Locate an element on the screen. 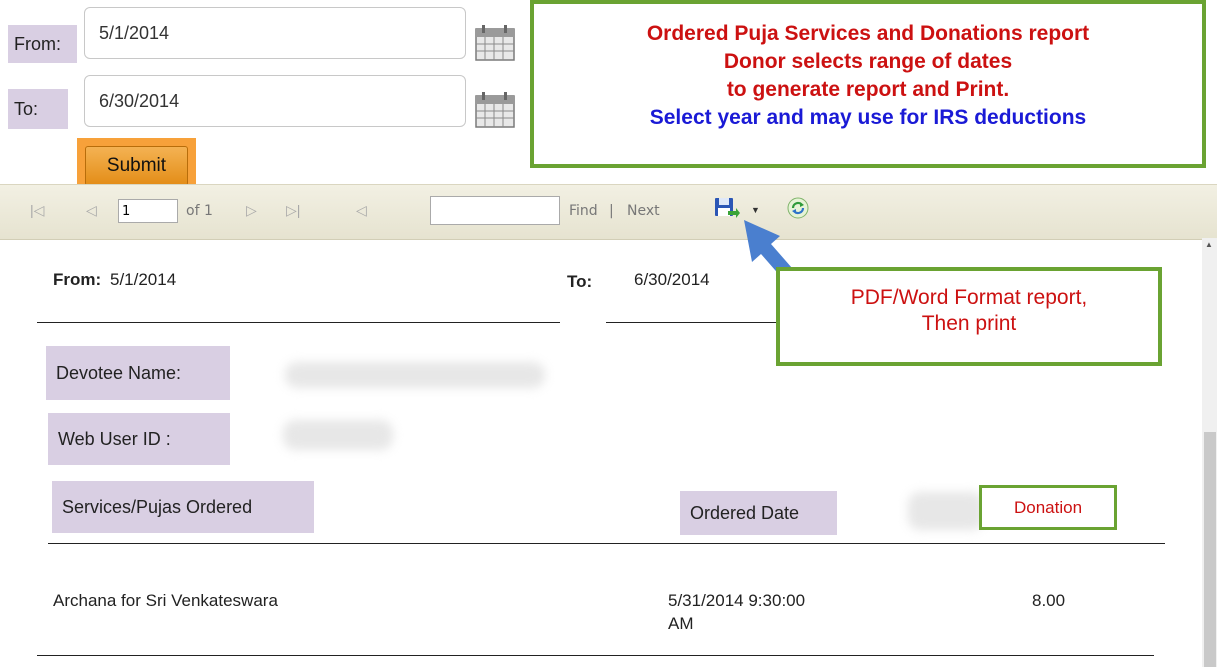 This screenshot has width=1217, height=667. web-user-id-value-redacted is located at coordinates (338, 435).